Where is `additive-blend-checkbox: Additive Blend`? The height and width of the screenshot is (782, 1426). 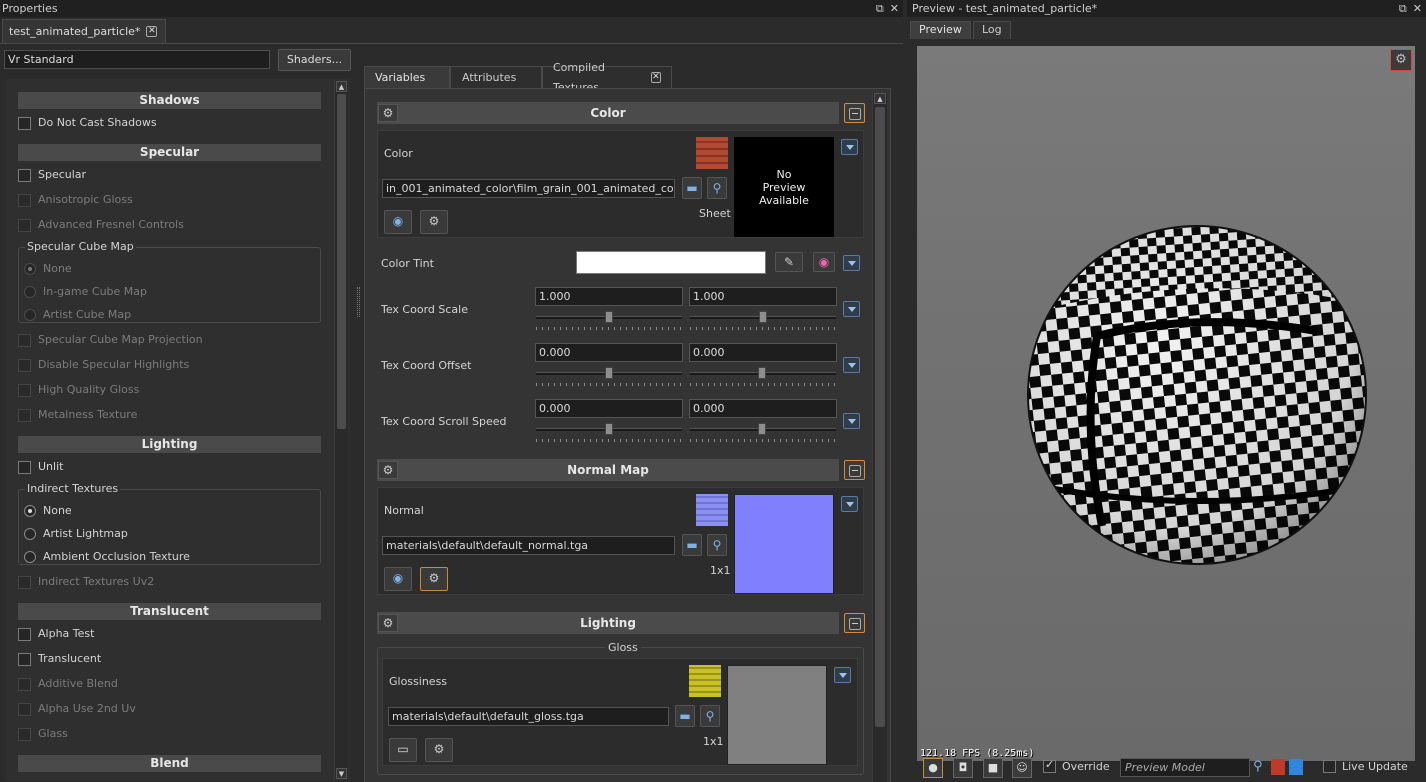 additive-blend-checkbox: Additive Blend is located at coordinates (68, 684).